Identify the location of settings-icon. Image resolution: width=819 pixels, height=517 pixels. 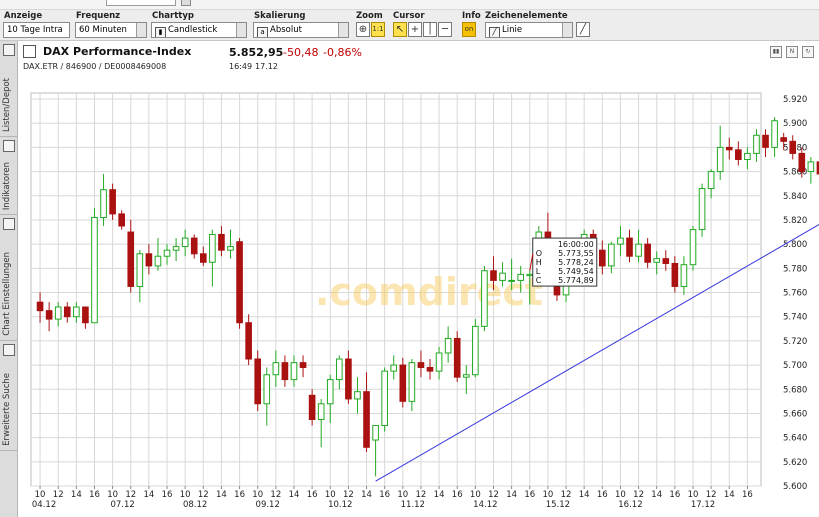
(9, 224).